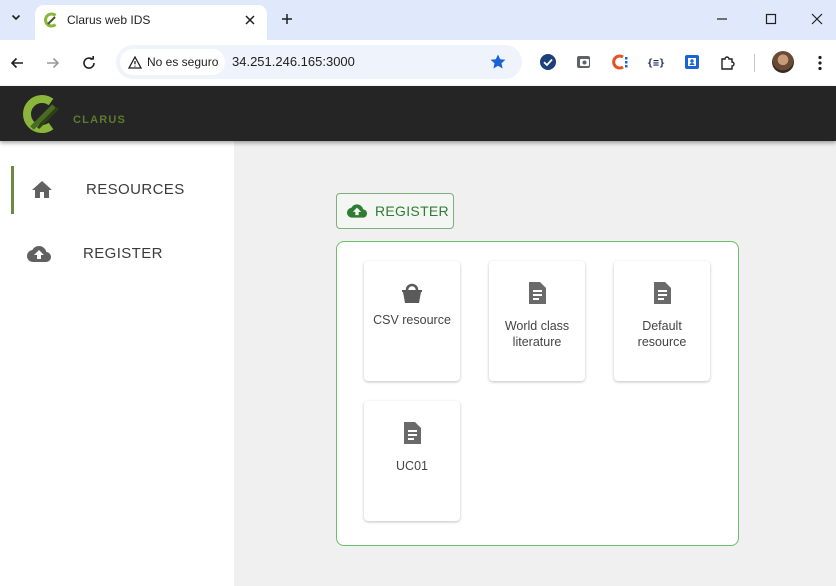 This screenshot has height=586, width=836. I want to click on warning-icon, so click(135, 62).